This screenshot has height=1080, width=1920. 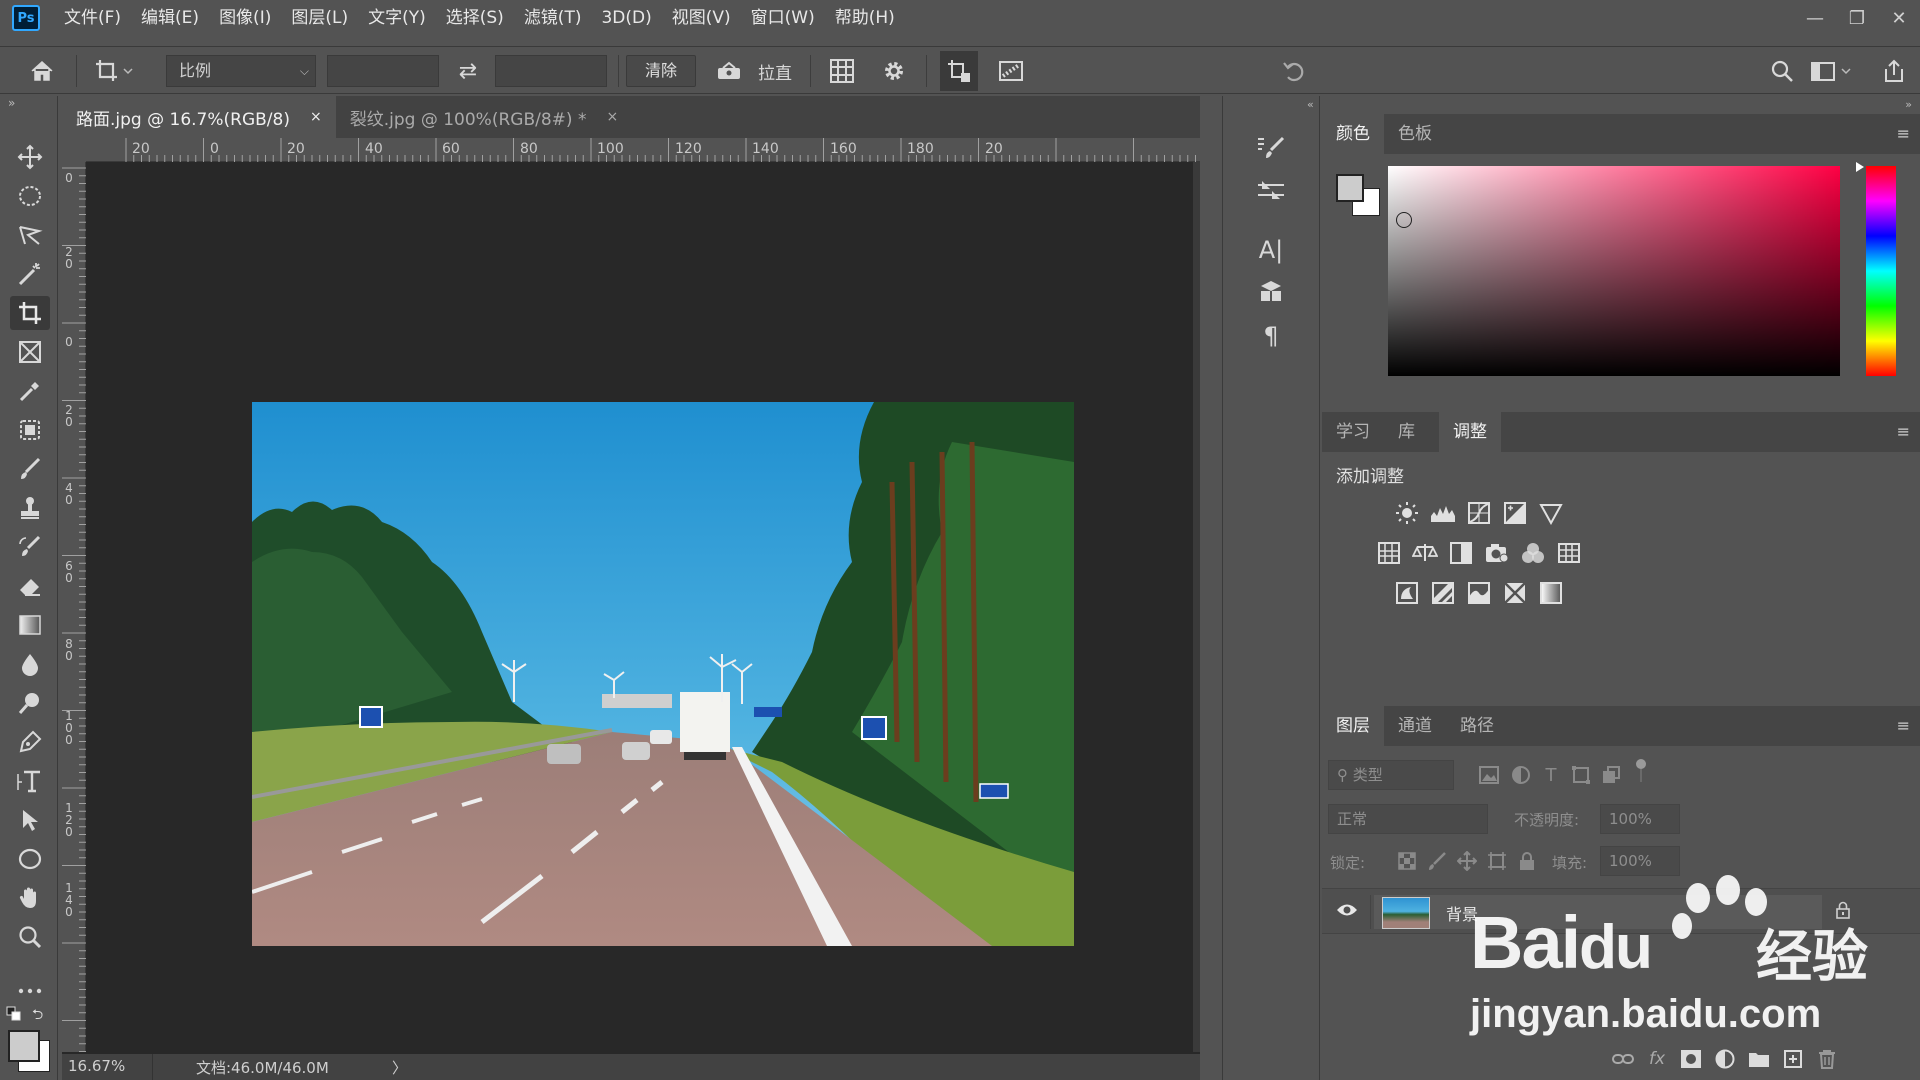 I want to click on frame-tool-icon, so click(x=30, y=352).